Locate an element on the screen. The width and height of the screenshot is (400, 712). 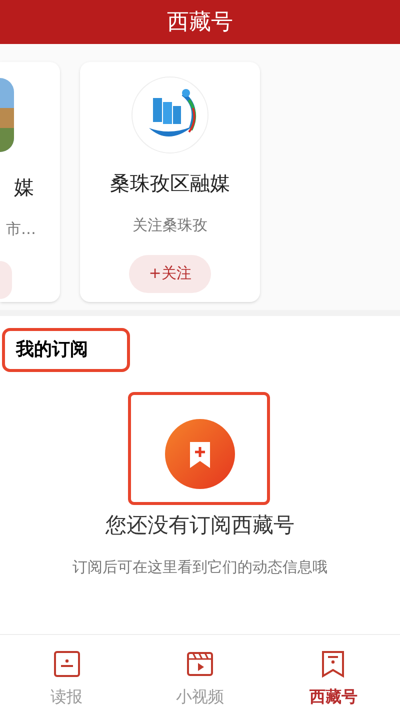
subscribe-add-icon is located at coordinates (200, 454).